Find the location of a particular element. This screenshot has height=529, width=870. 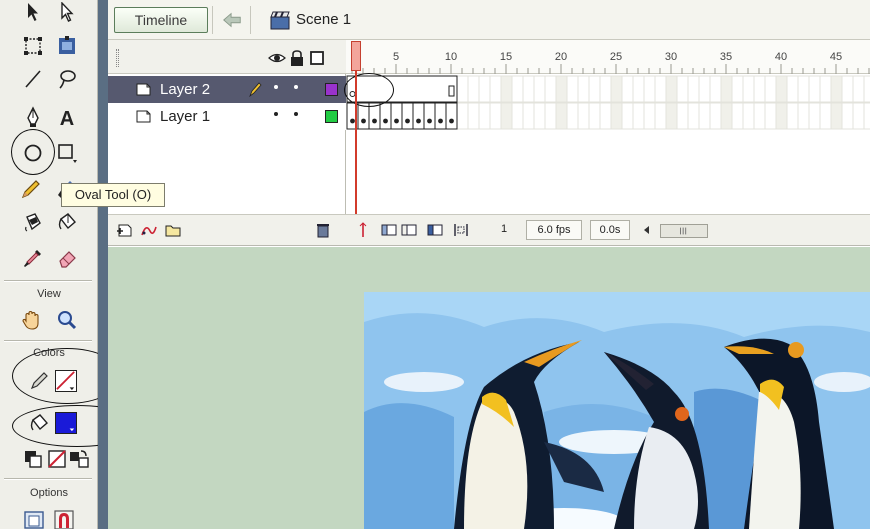

center-frame-icon is located at coordinates (363, 230).